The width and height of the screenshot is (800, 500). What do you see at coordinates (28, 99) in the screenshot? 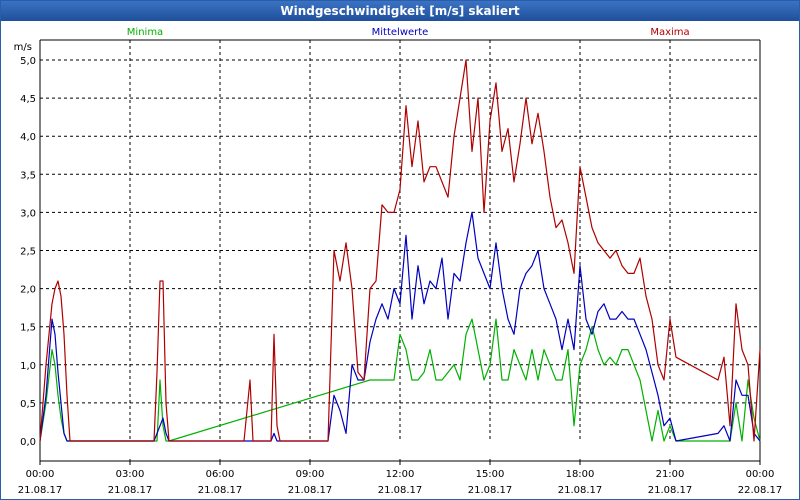
I see `y-tick-label: 4,5` at bounding box center [28, 99].